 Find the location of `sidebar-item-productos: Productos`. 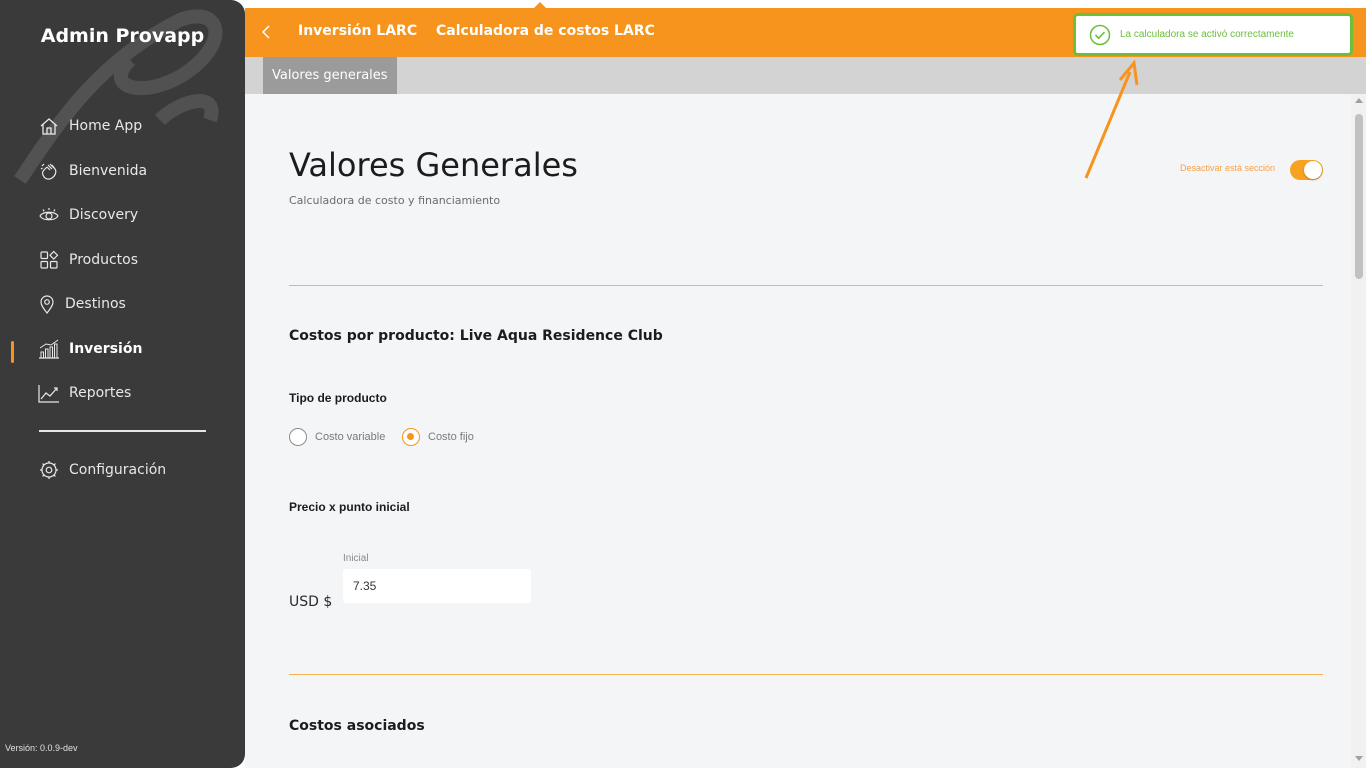

sidebar-item-productos: Productos is located at coordinates (88, 260).